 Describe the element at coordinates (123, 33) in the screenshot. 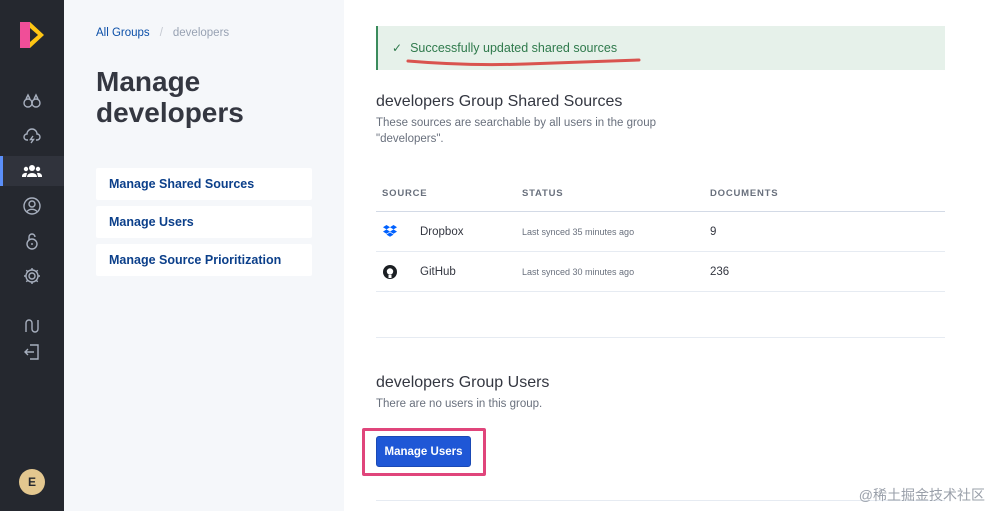

I see `breadcrumb-all-groups: All Groups` at that location.